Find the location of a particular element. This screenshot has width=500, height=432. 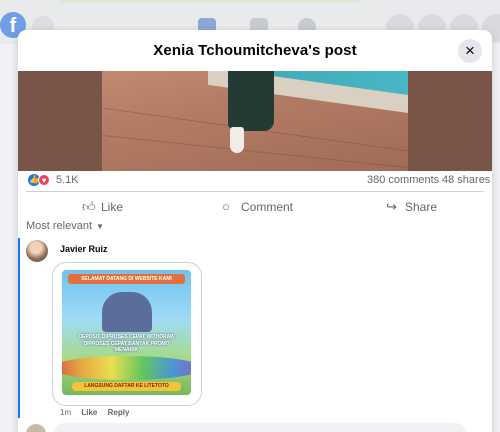

chevron-down-icon: ▼ is located at coordinates (100, 226).